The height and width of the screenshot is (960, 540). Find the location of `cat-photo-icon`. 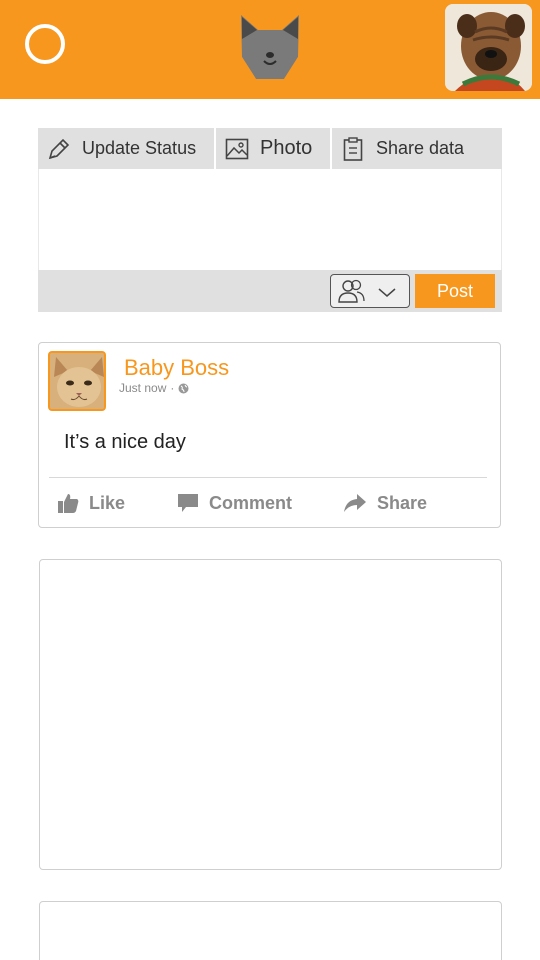

cat-photo-icon is located at coordinates (77, 381).